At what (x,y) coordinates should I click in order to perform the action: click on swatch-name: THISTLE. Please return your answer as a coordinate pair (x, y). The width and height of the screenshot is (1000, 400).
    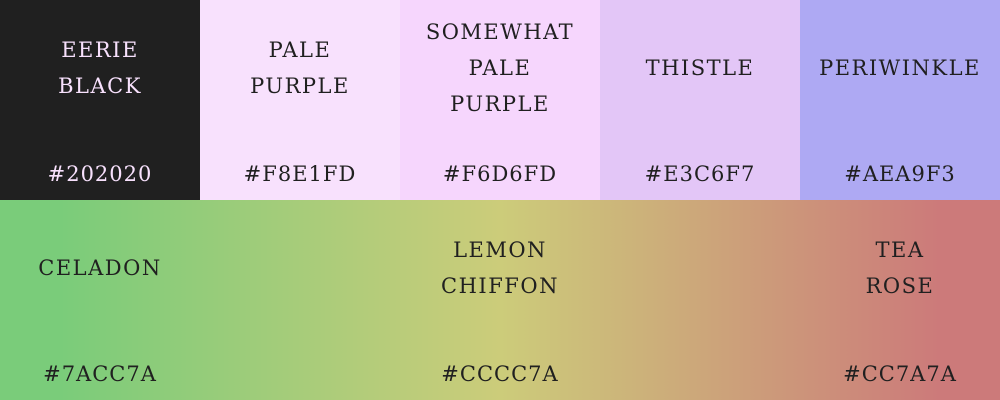
    Looking at the image, I should click on (700, 68).